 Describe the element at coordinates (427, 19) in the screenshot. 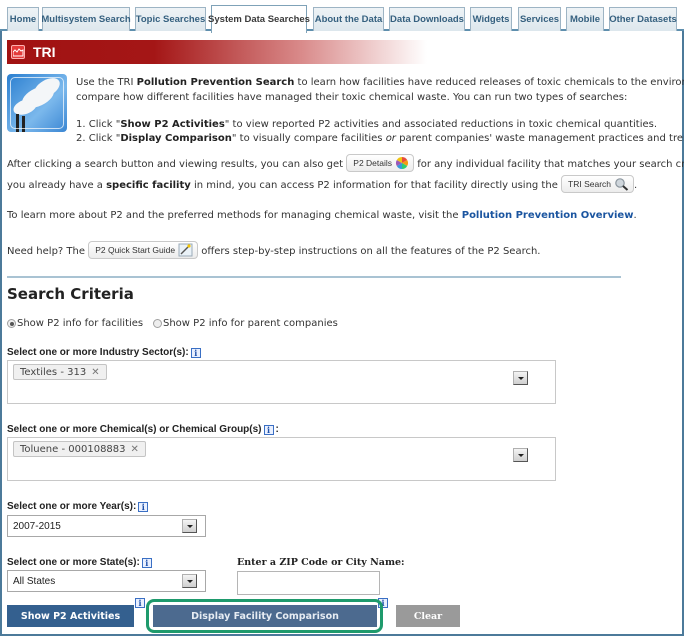

I see `tab-data-downloads: Data Downloads` at that location.